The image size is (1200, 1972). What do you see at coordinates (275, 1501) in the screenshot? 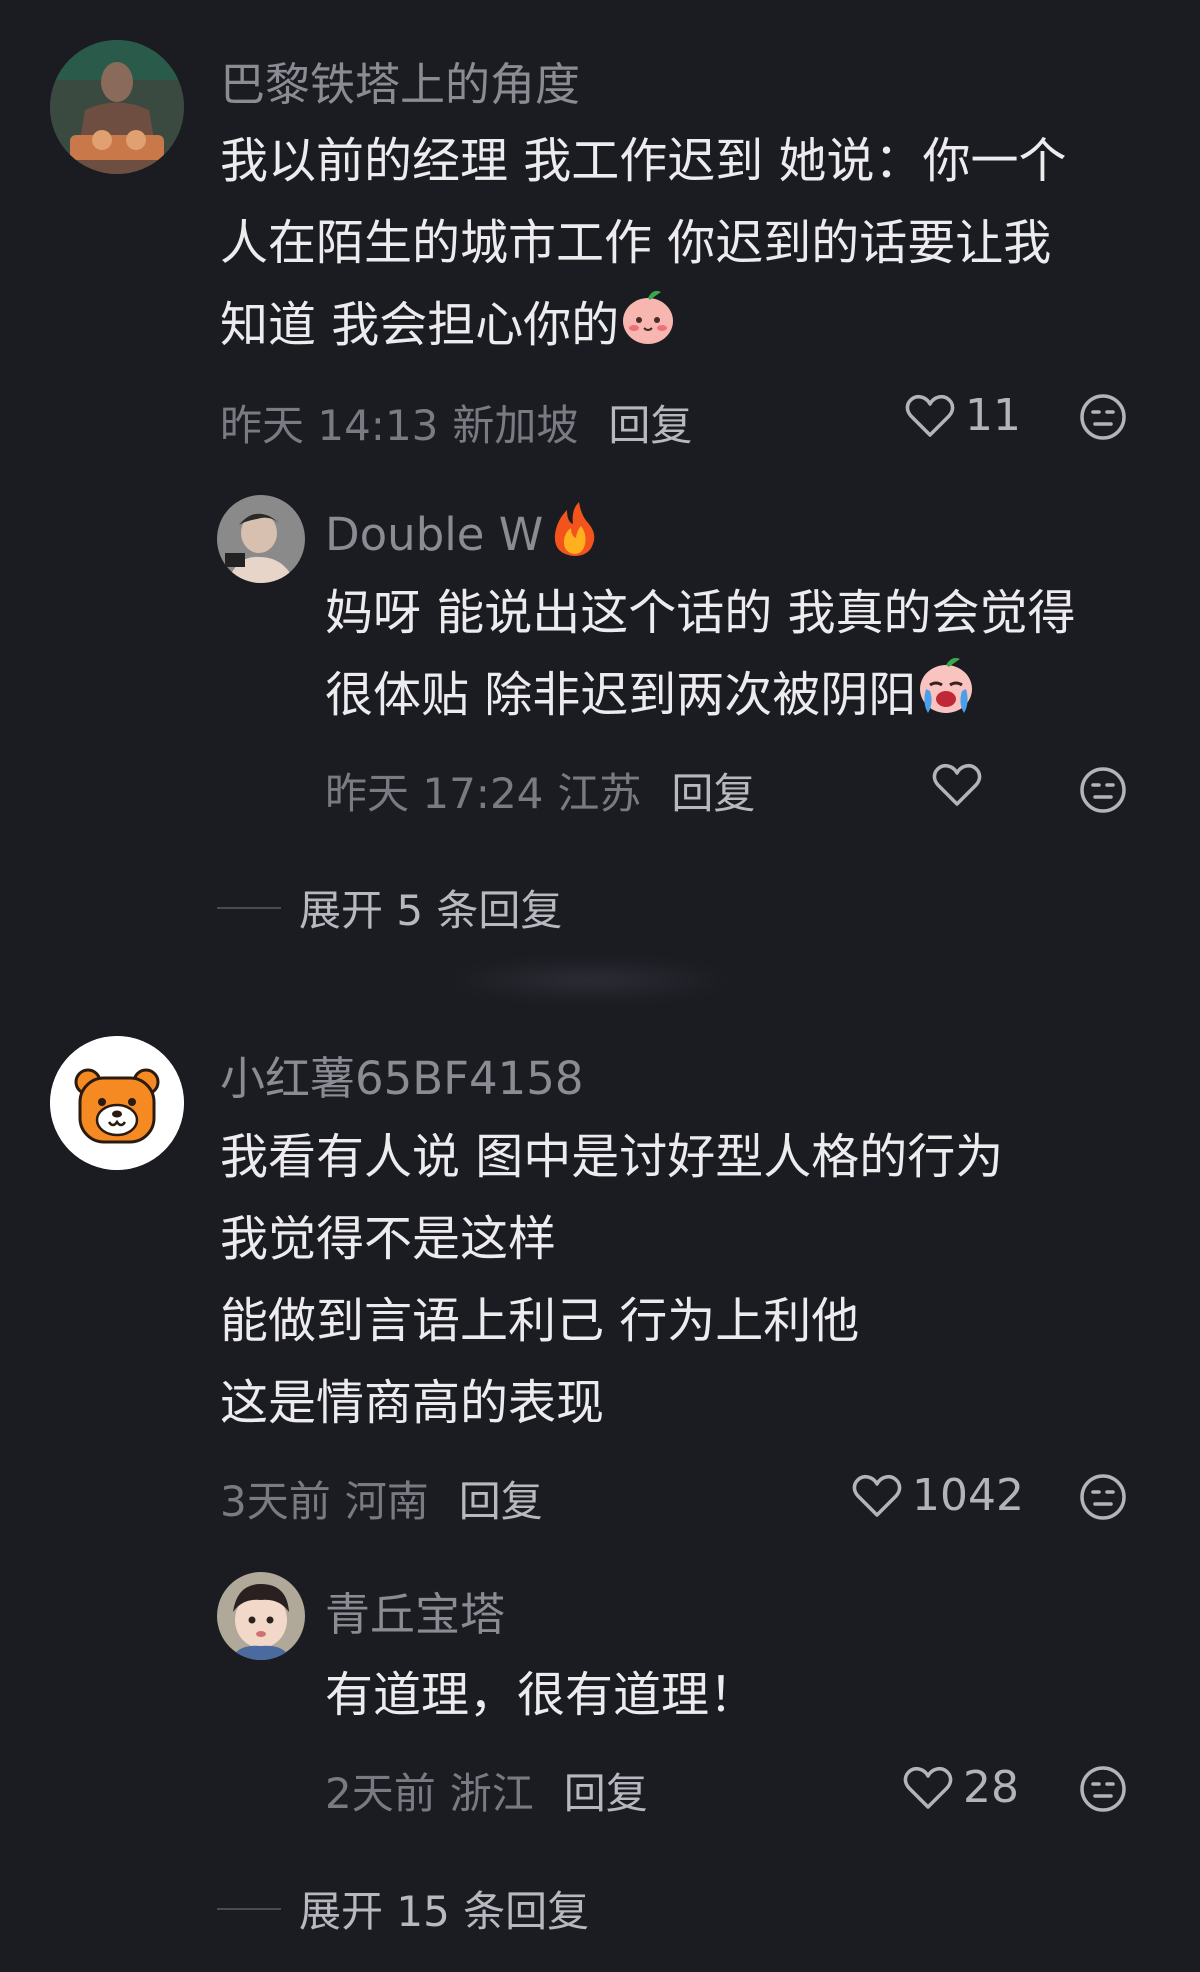
I see `comment-time: 3天前` at bounding box center [275, 1501].